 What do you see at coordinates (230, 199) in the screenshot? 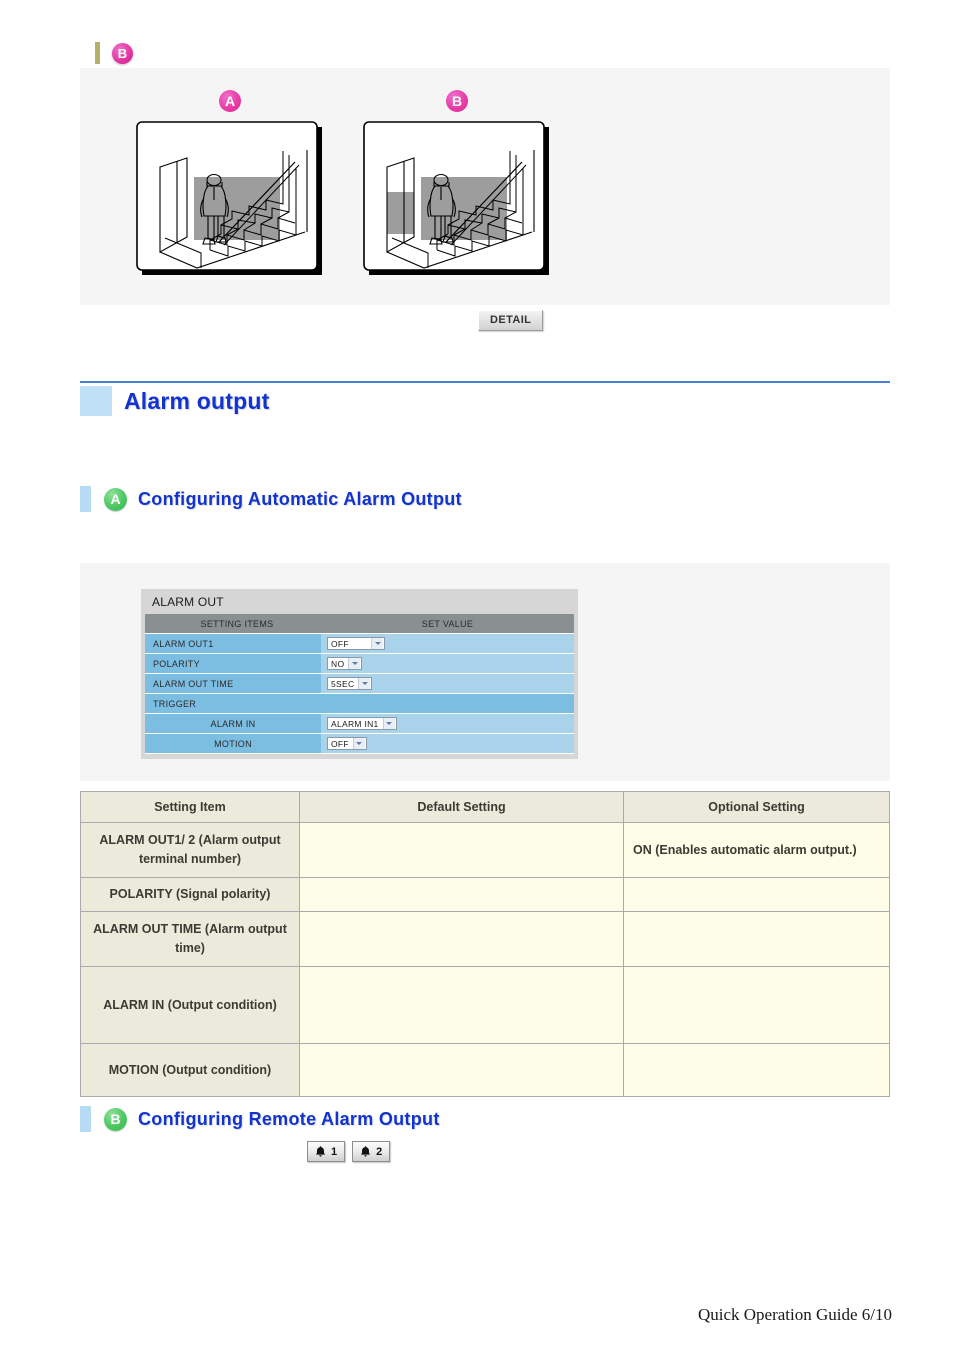
I see `illustration-image-a` at bounding box center [230, 199].